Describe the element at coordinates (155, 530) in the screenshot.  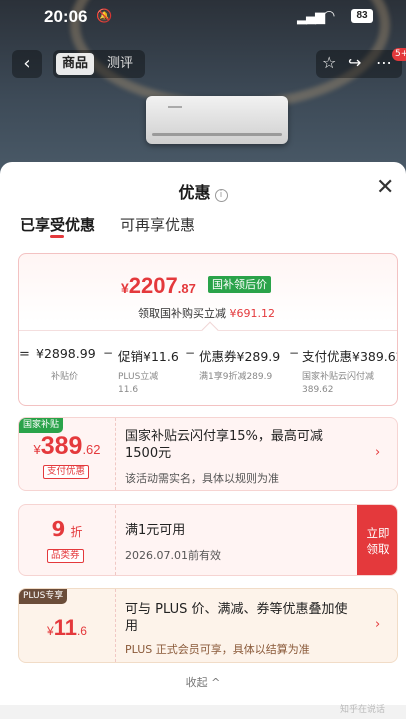
I see `coupon-description: 满1元可用` at that location.